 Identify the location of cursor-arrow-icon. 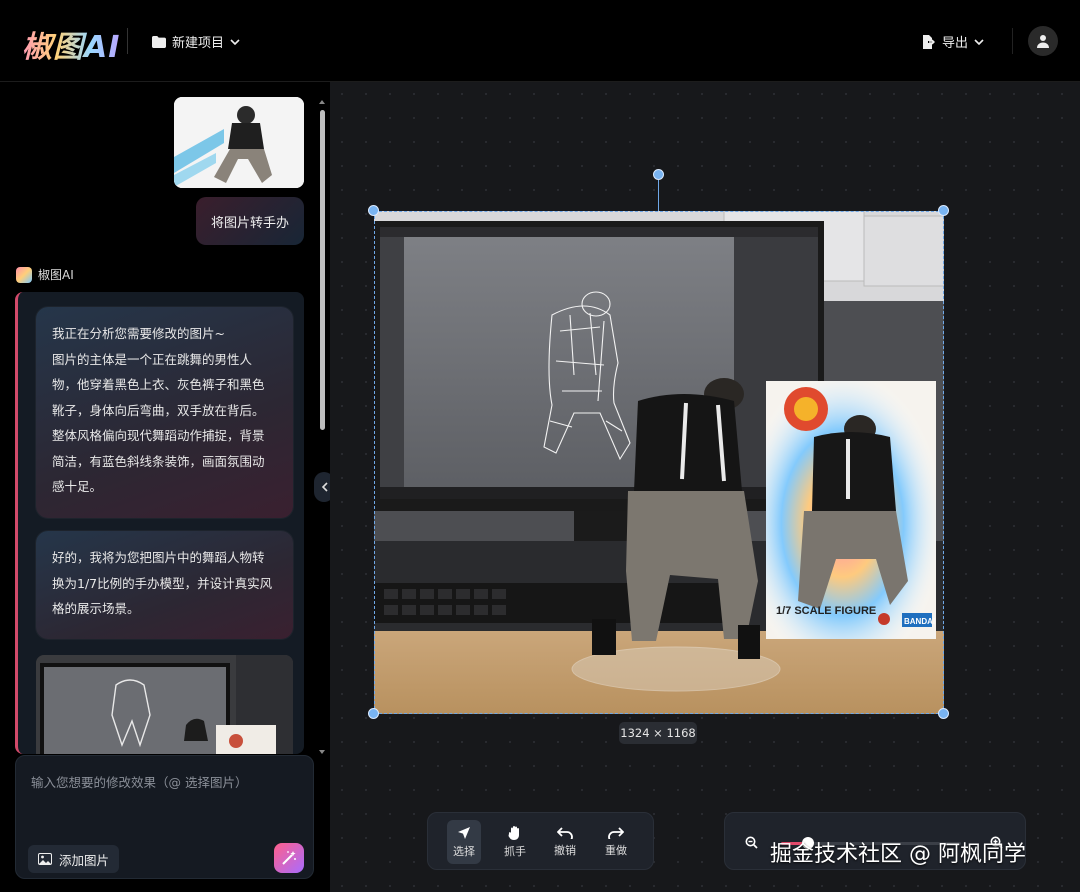
(464, 832).